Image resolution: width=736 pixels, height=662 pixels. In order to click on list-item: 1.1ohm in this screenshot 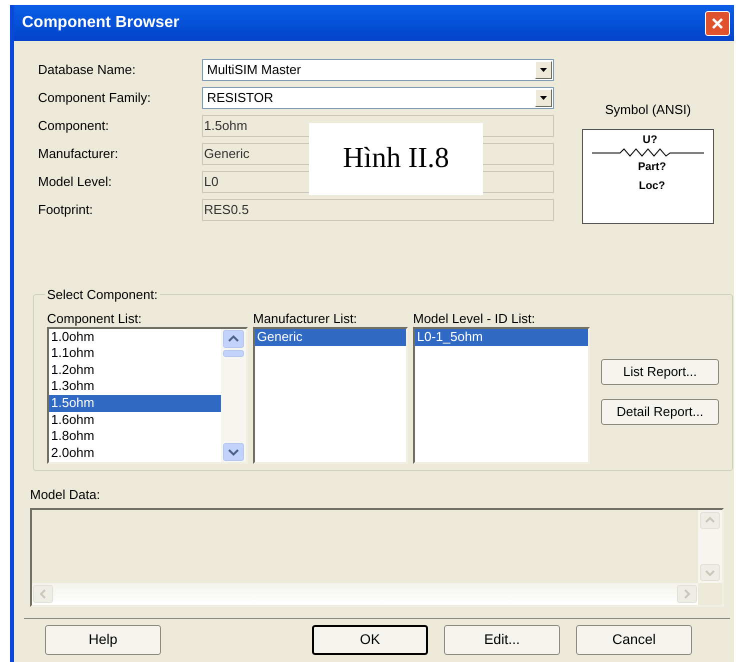, I will do `click(135, 353)`.